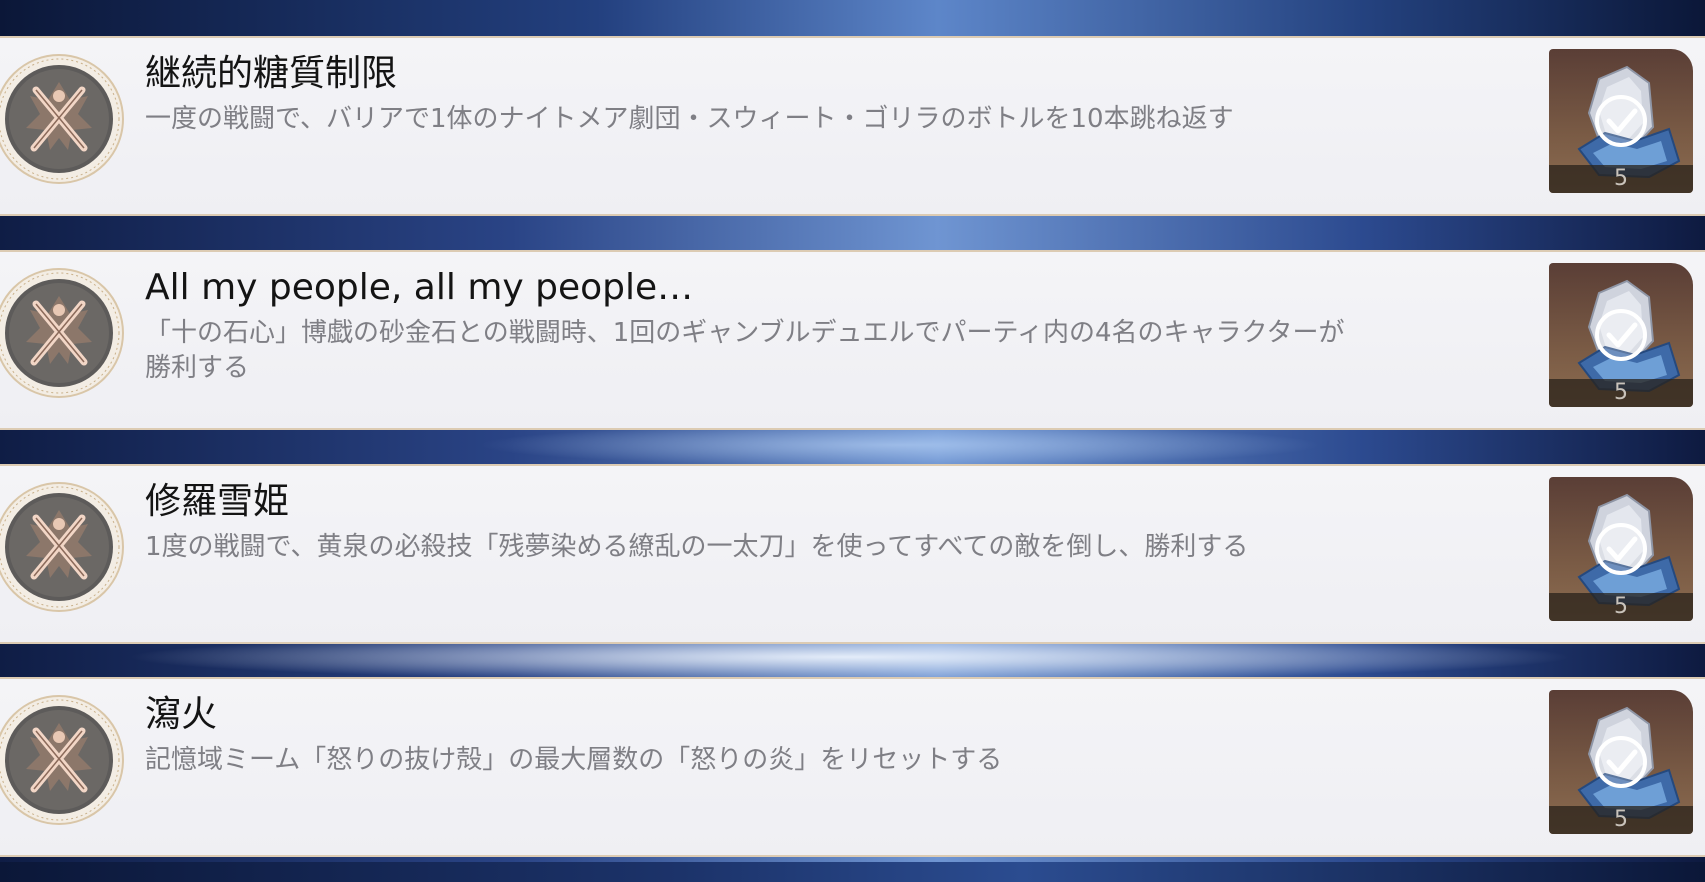 The width and height of the screenshot is (1705, 882). What do you see at coordinates (271, 73) in the screenshot?
I see `achievement-title: 継続的糖質制限` at bounding box center [271, 73].